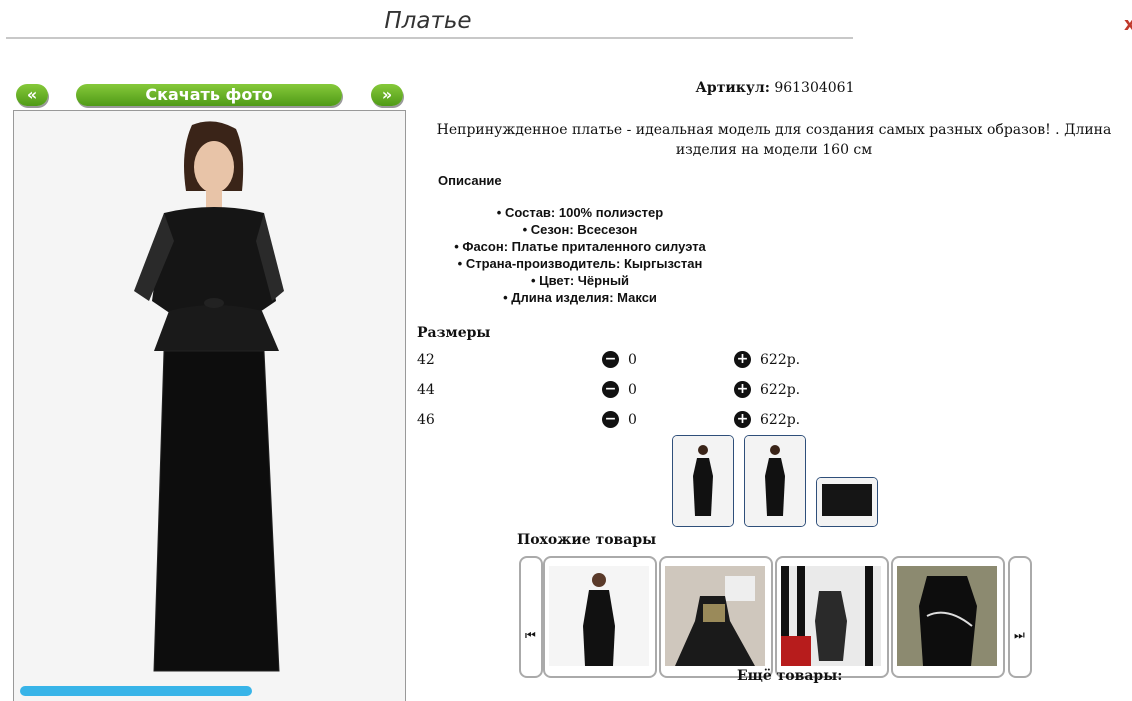  I want to click on skip-forward-icon: ⏭, so click(1019, 635).